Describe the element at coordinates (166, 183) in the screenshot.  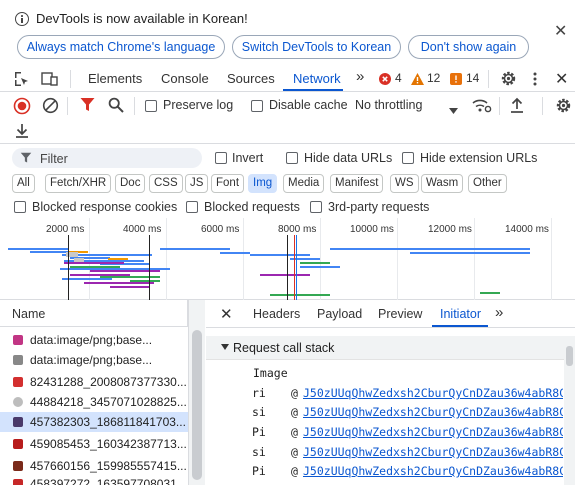
I see `type-filter-css: CSS` at that location.